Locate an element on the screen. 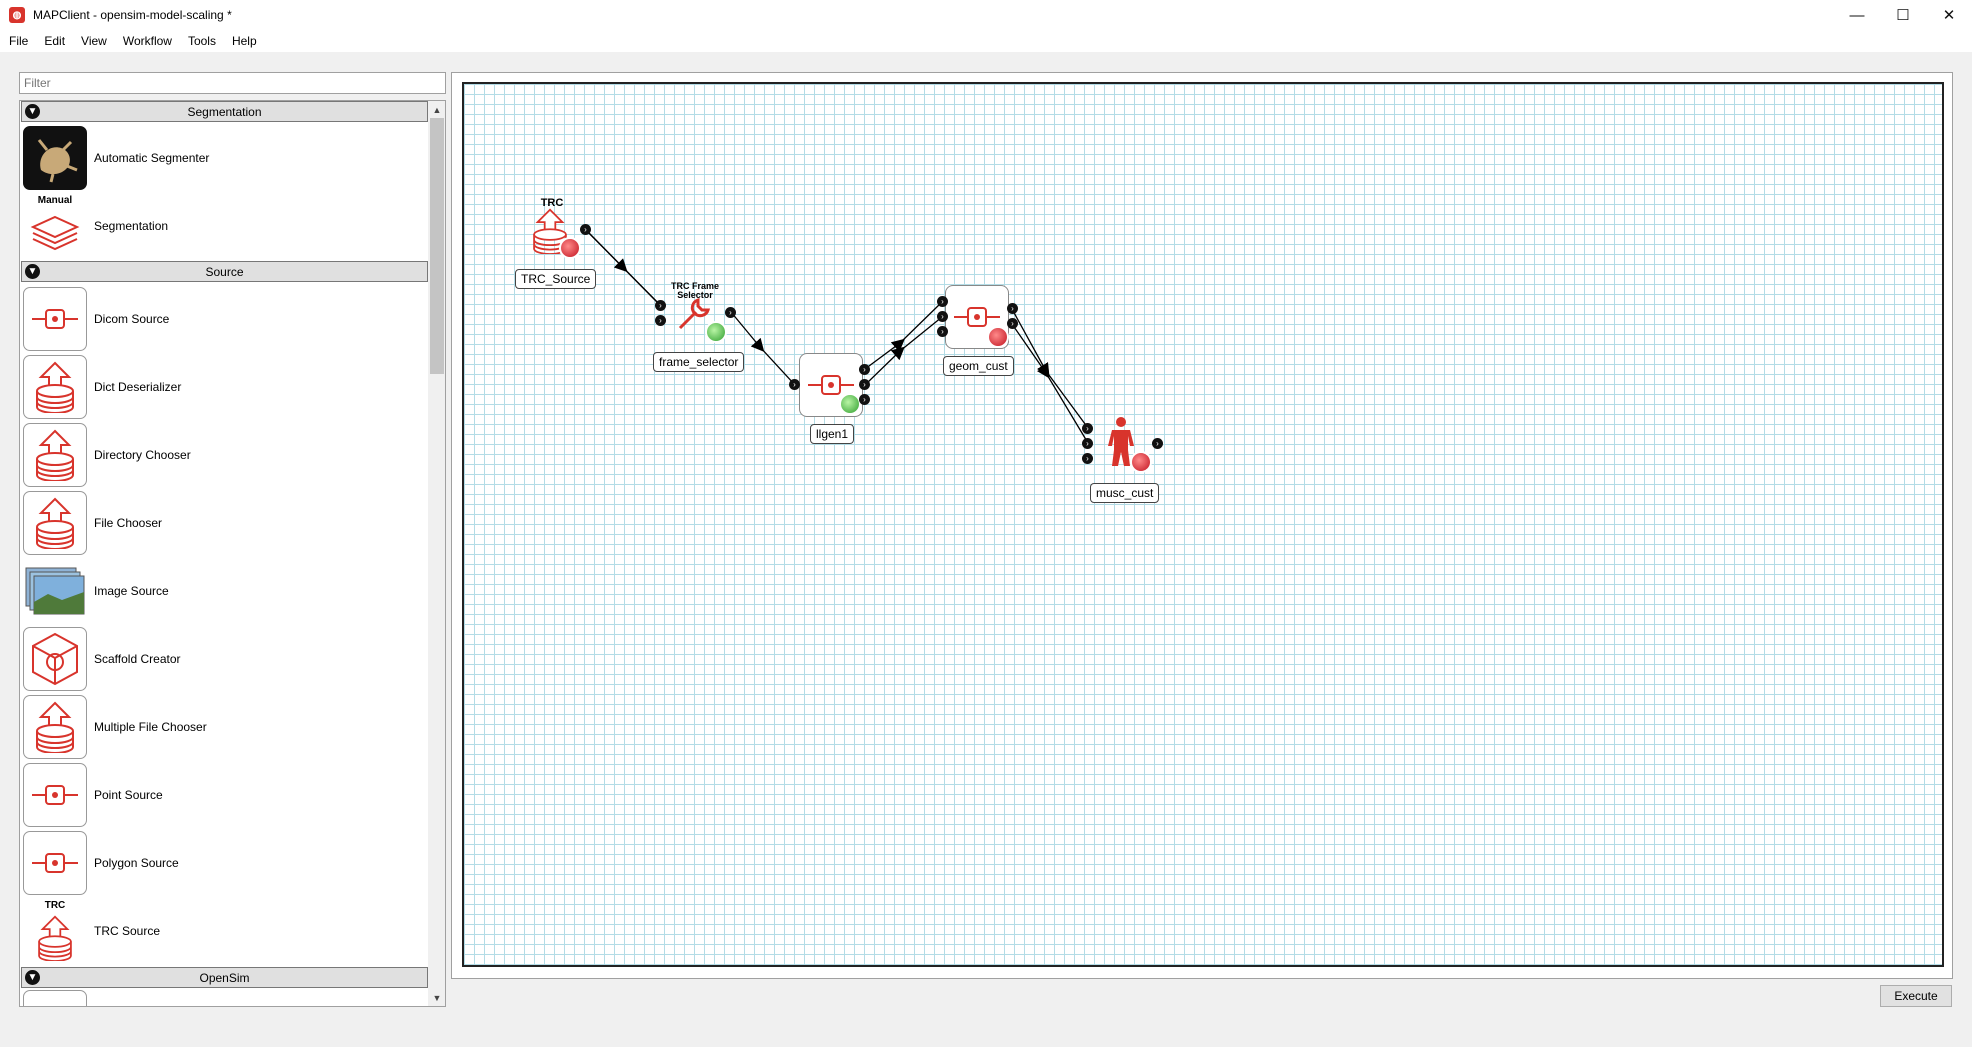  connection-lines is located at coordinates (836, 336).